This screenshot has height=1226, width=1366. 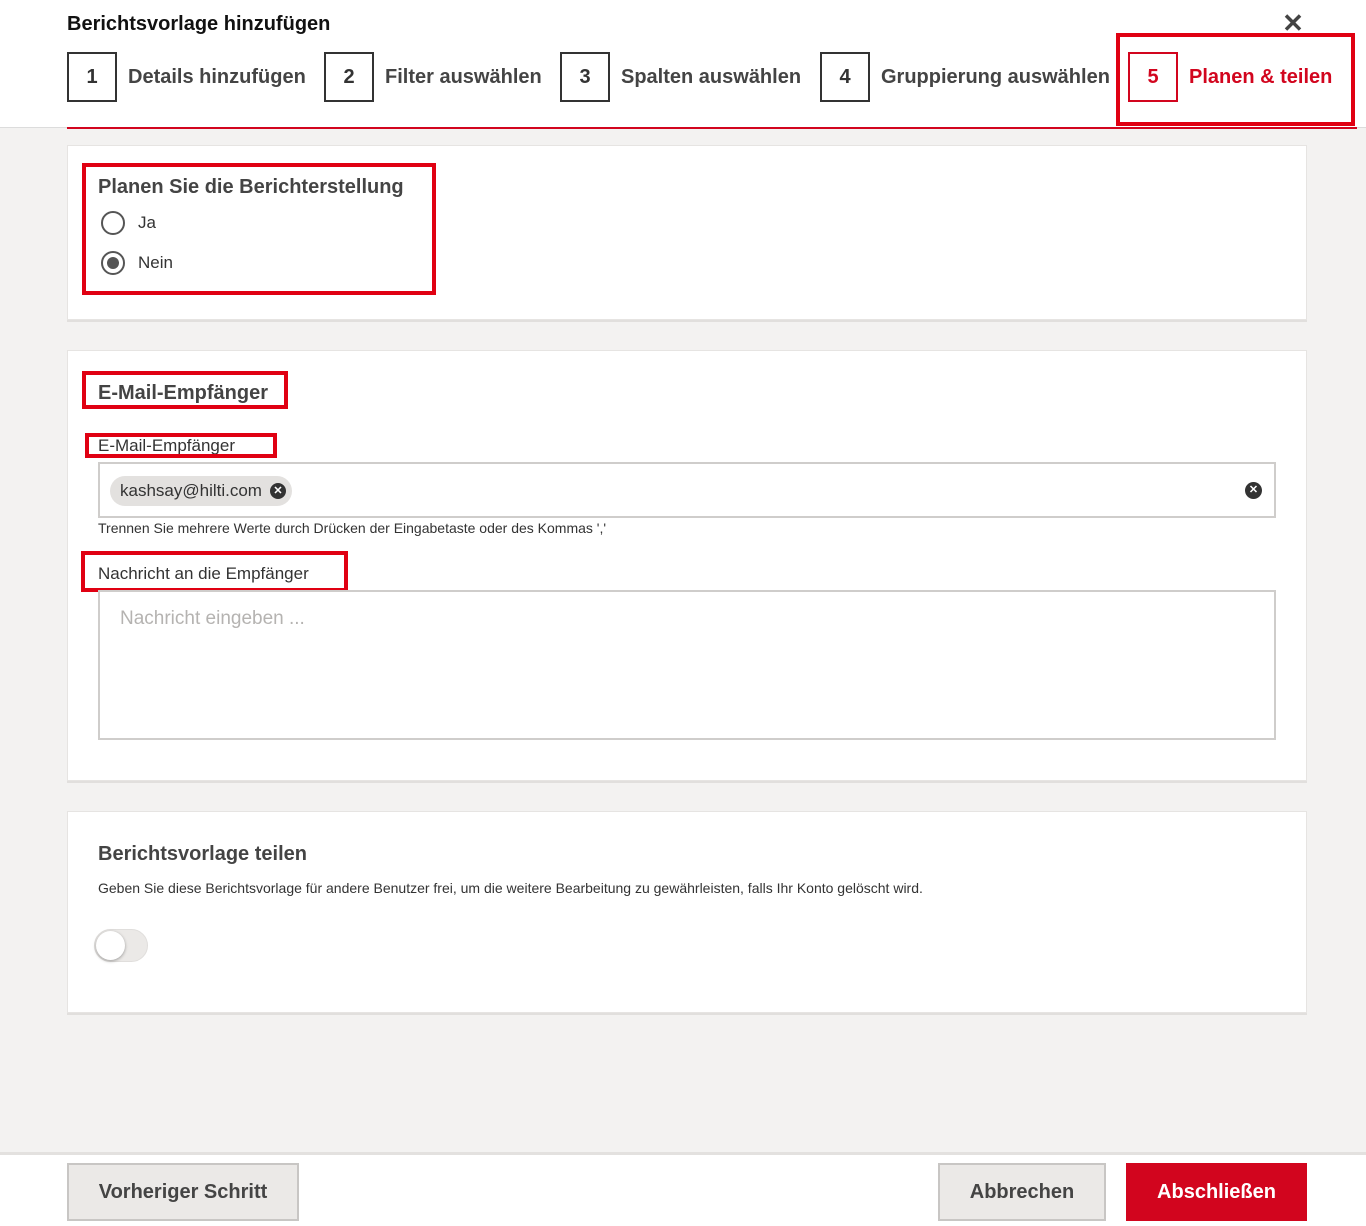 What do you see at coordinates (585, 77) in the screenshot?
I see `step-number: 3` at bounding box center [585, 77].